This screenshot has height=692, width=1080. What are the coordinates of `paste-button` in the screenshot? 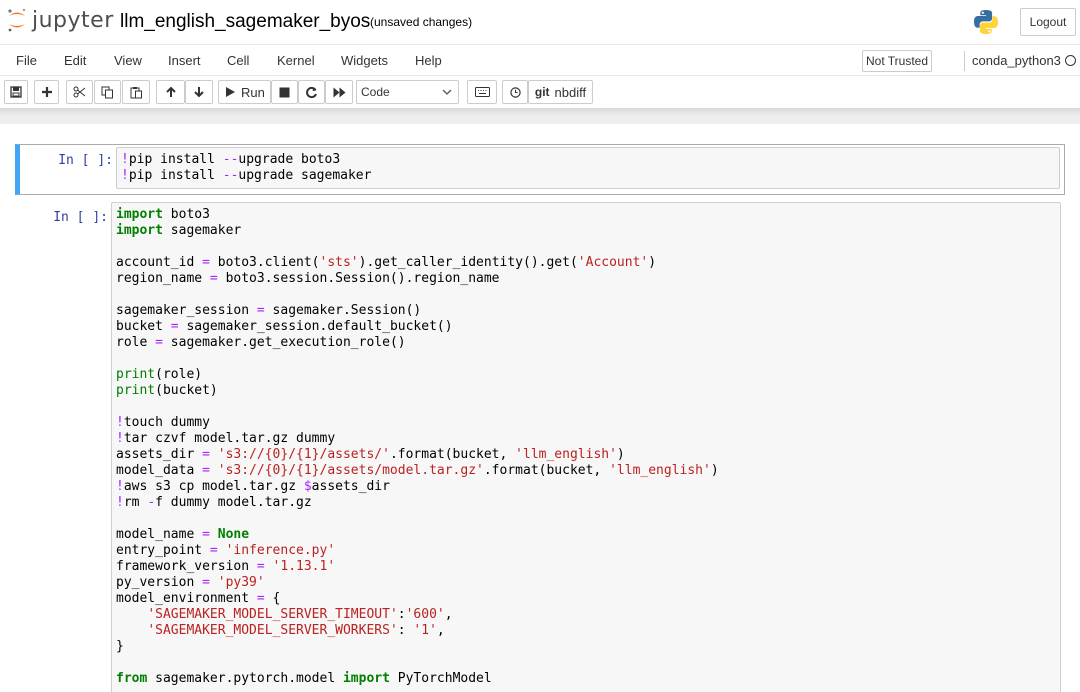 It's located at (136, 92).